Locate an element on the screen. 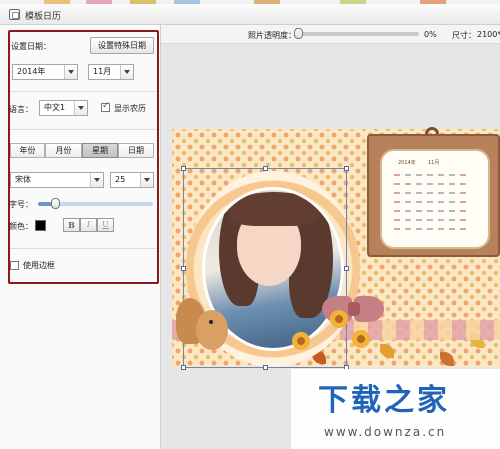 The height and width of the screenshot is (449, 500). photo-opacity-slider is located at coordinates (356, 33).